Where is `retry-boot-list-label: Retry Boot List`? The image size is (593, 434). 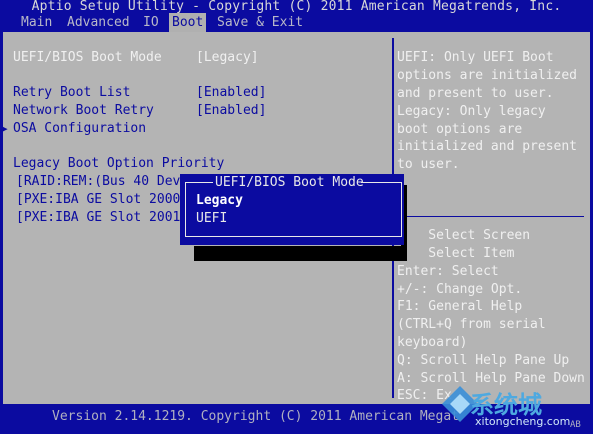
retry-boot-list-label: Retry Boot List is located at coordinates (71, 93).